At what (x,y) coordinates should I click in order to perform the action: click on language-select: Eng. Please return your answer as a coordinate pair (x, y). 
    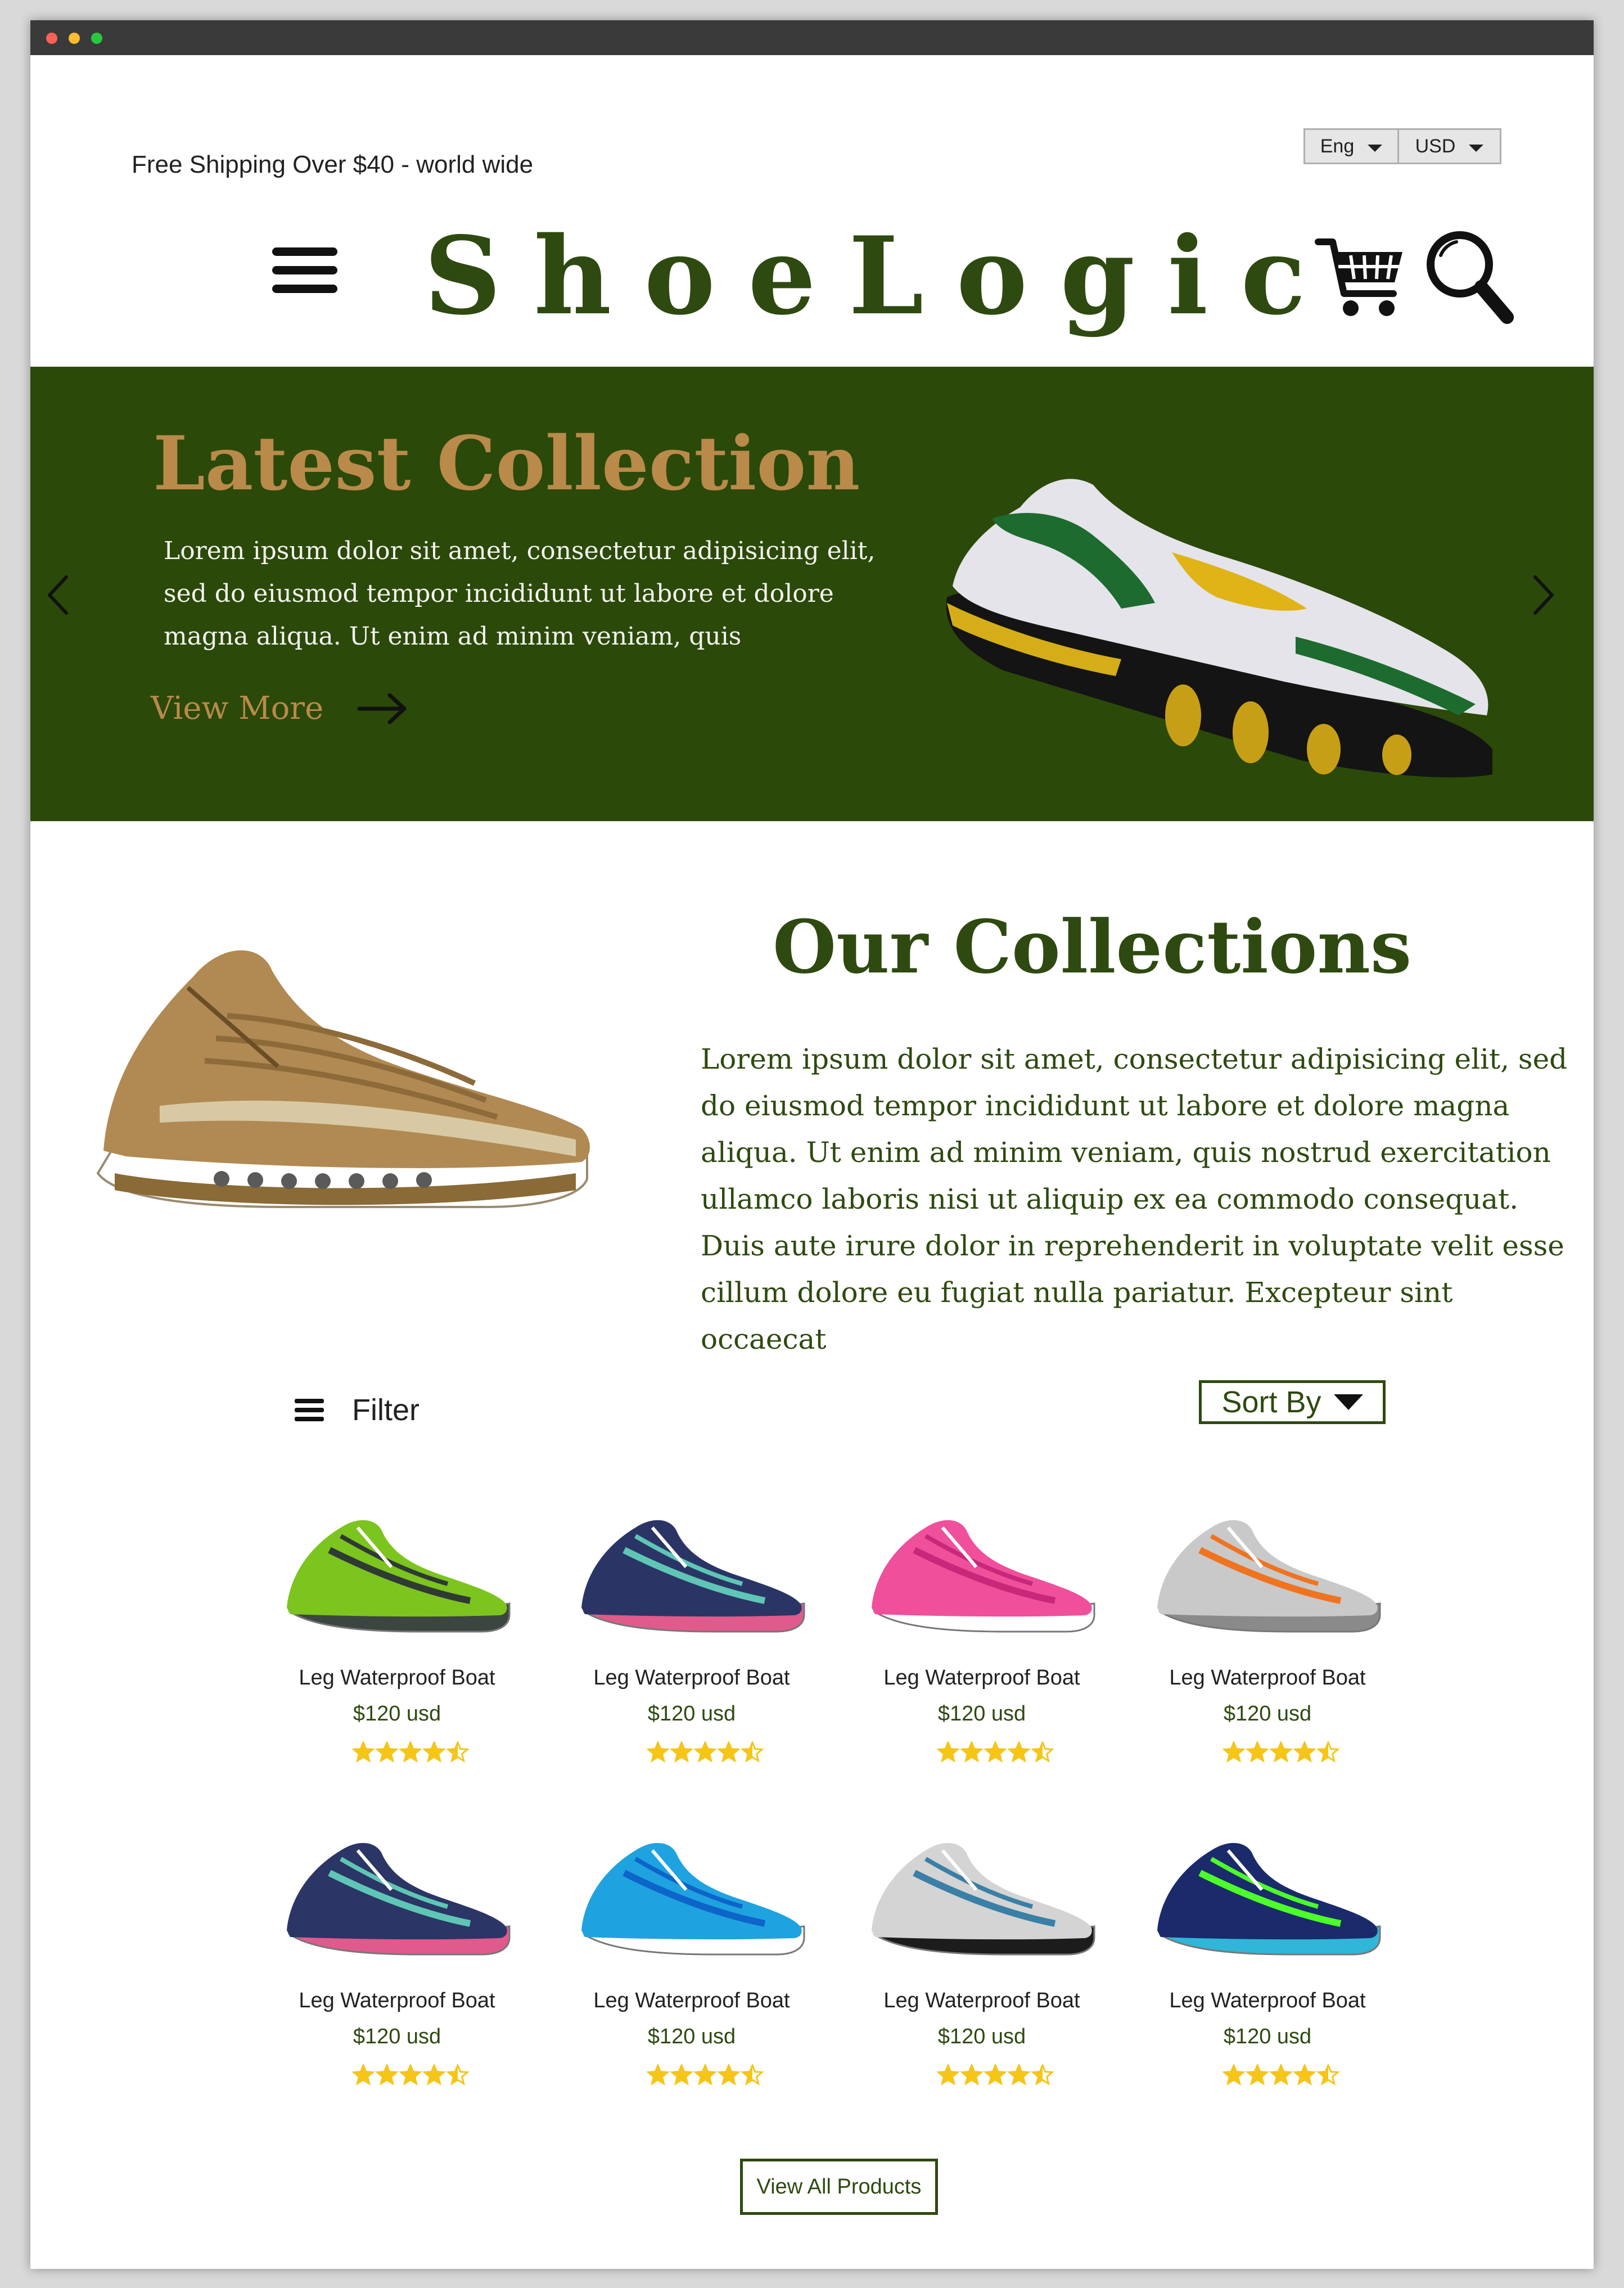
    Looking at the image, I should click on (1351, 146).